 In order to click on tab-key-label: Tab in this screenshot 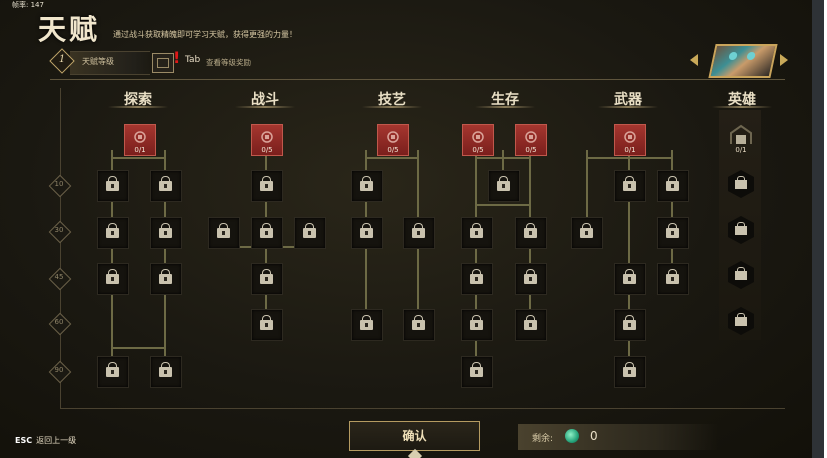, I will do `click(193, 60)`.